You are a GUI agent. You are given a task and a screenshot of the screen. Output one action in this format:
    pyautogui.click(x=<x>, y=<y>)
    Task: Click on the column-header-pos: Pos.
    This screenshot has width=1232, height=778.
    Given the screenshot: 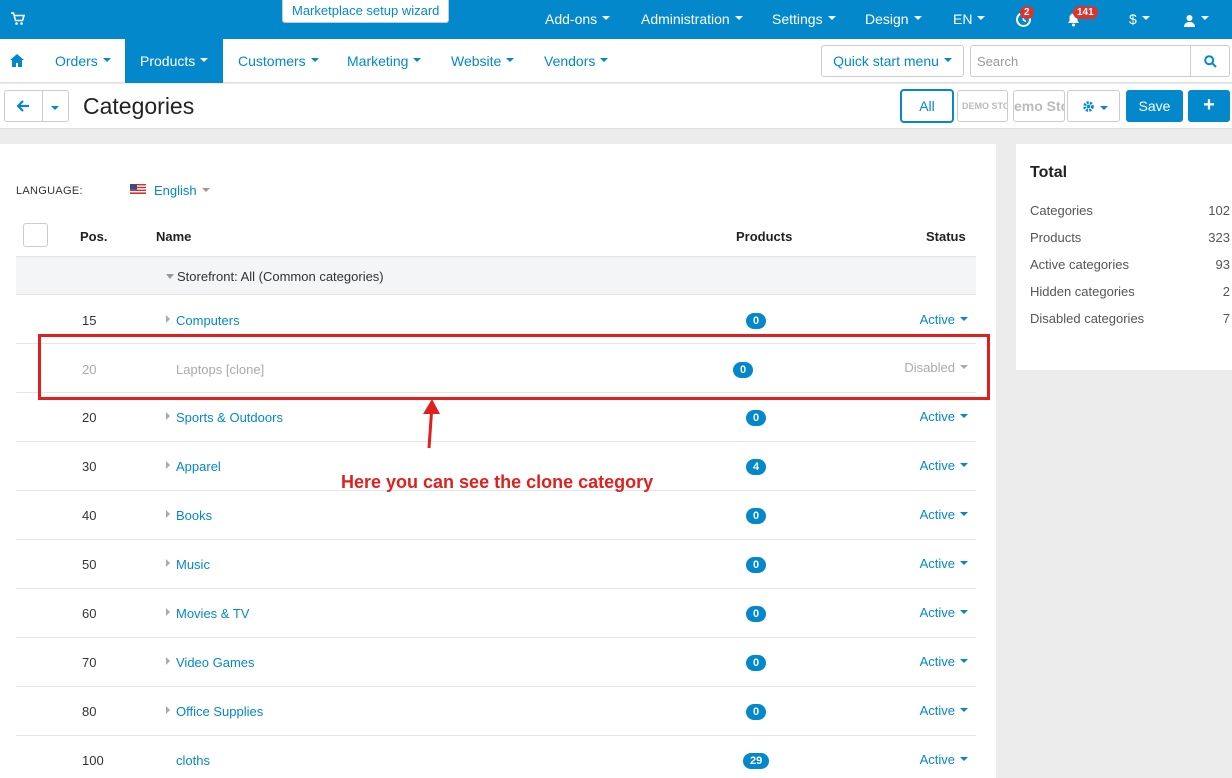 What is the action you would take?
    pyautogui.click(x=93, y=236)
    